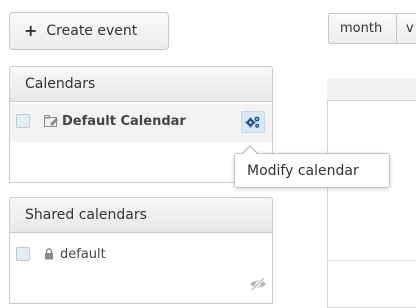 This screenshot has height=308, width=416. What do you see at coordinates (371, 260) in the screenshot?
I see `calendar-grid-divider` at bounding box center [371, 260].